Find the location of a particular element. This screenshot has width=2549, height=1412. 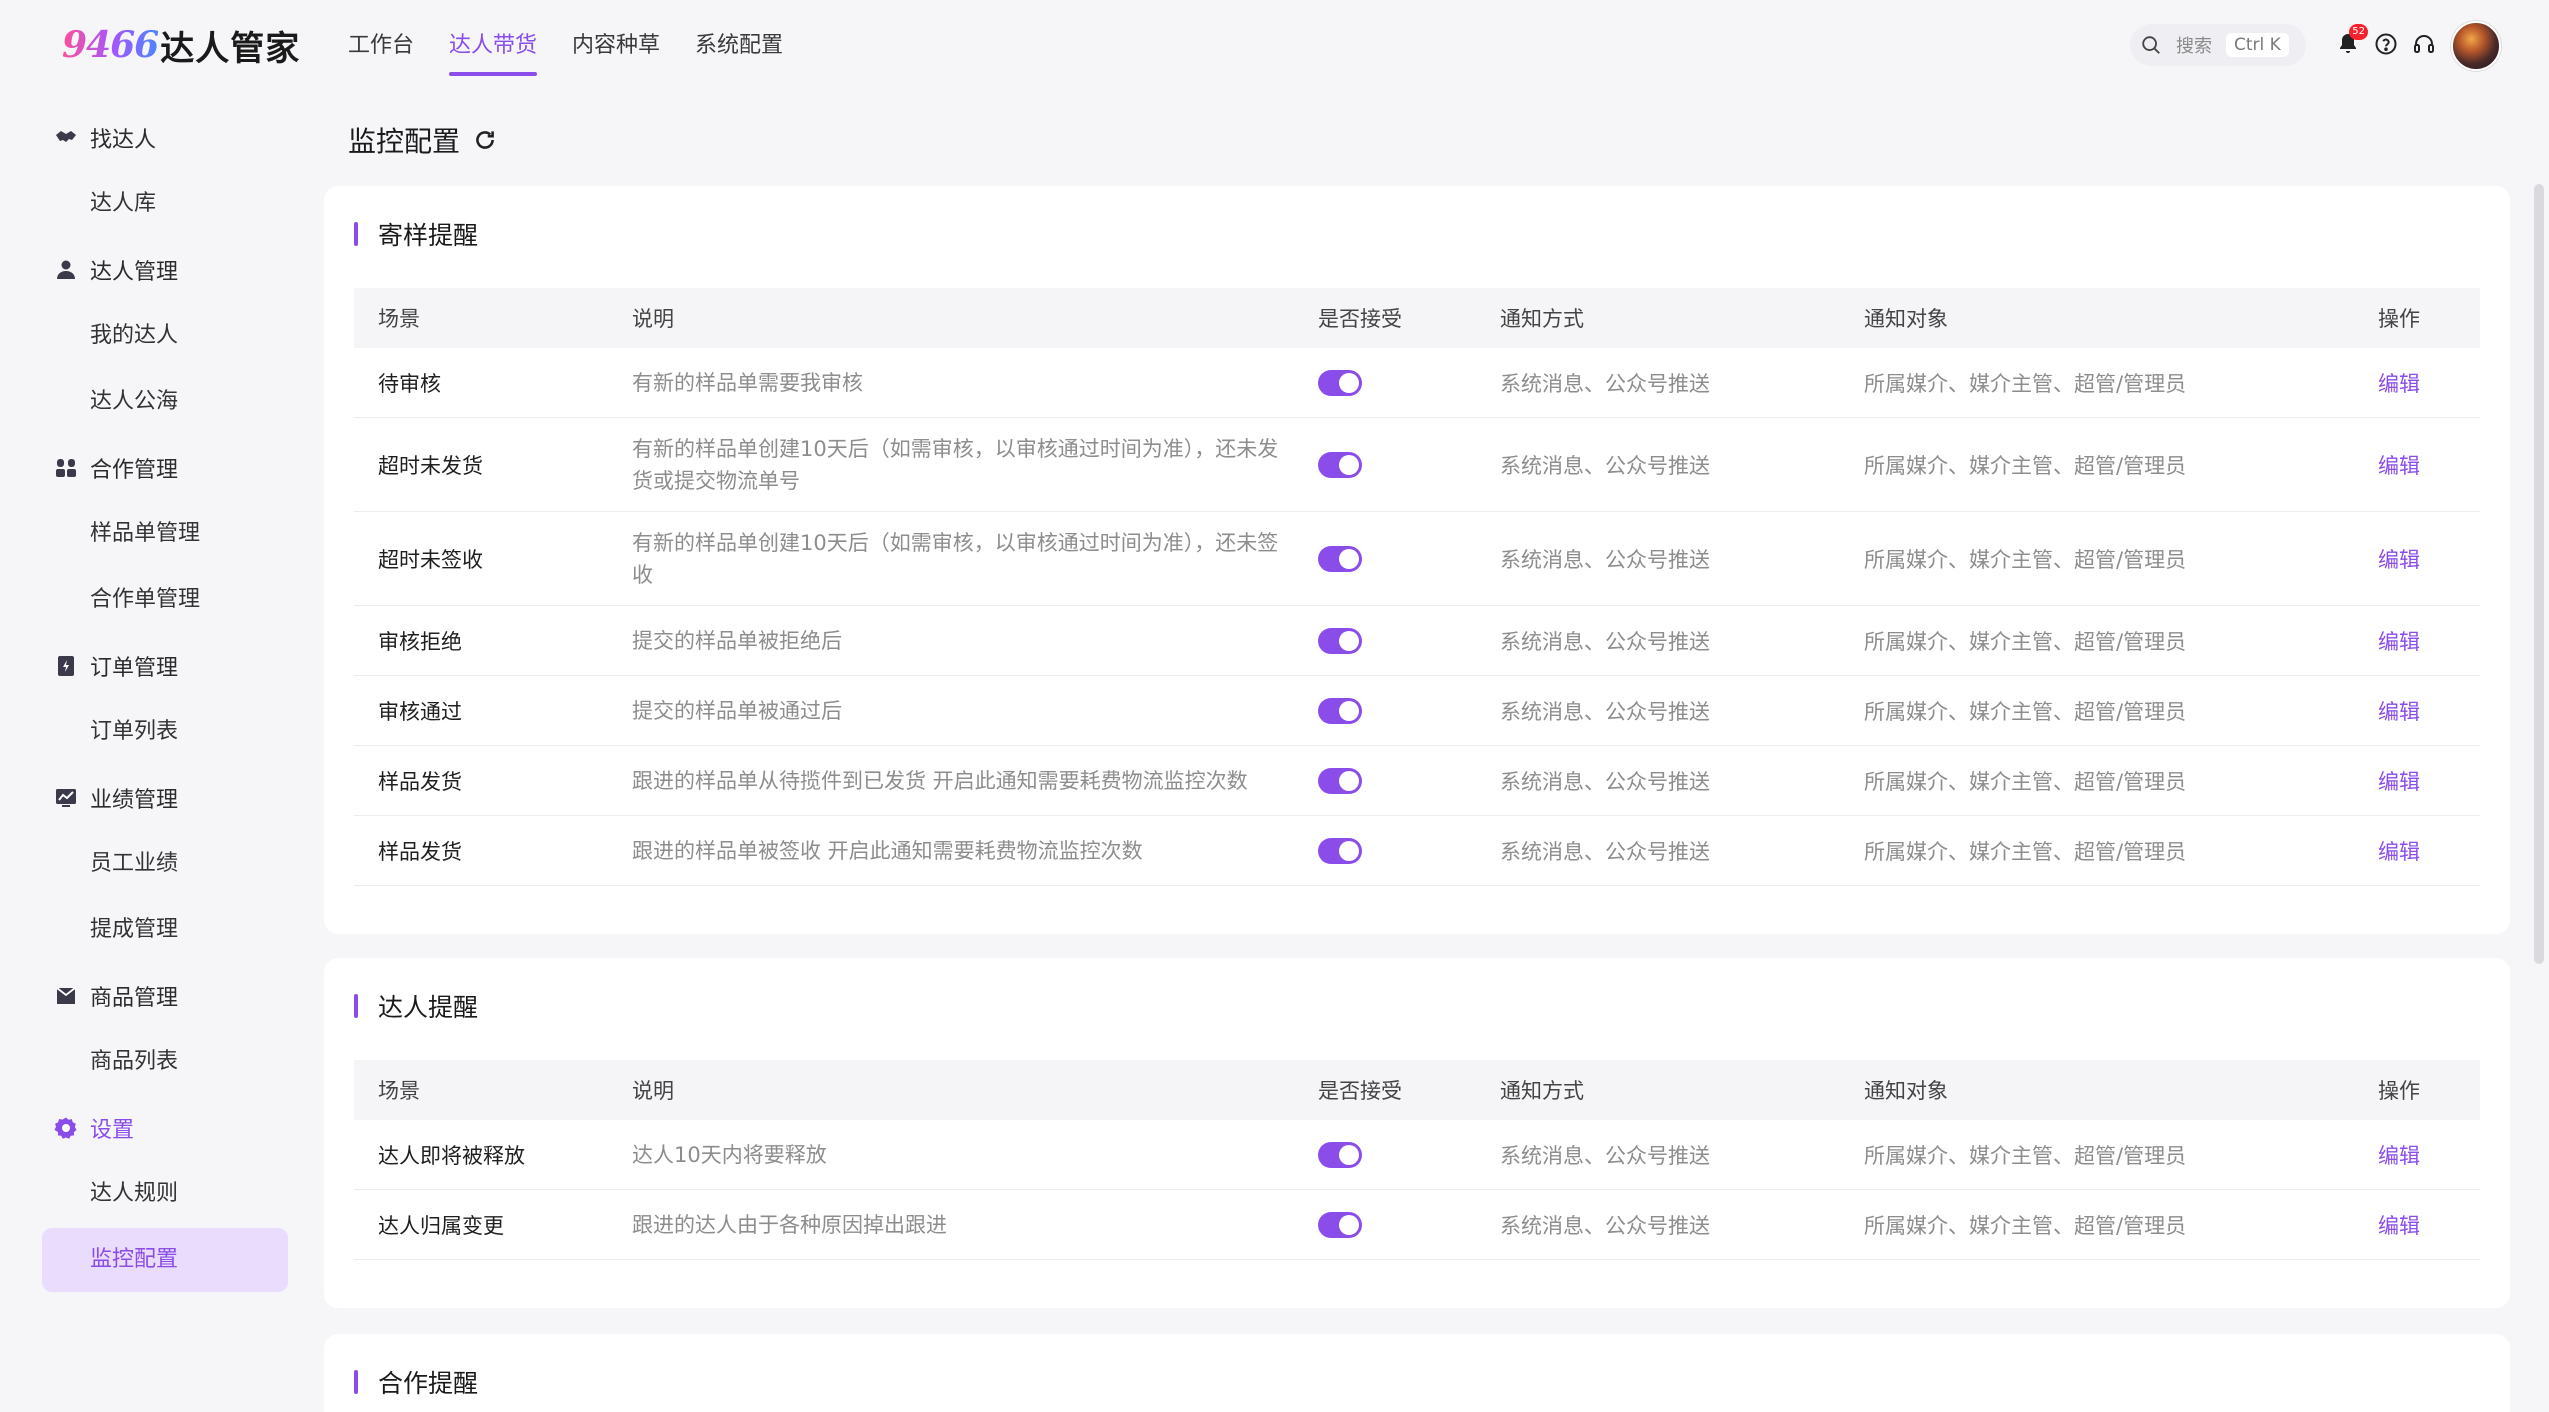

scene-cell: 样品发货 is located at coordinates (420, 781).